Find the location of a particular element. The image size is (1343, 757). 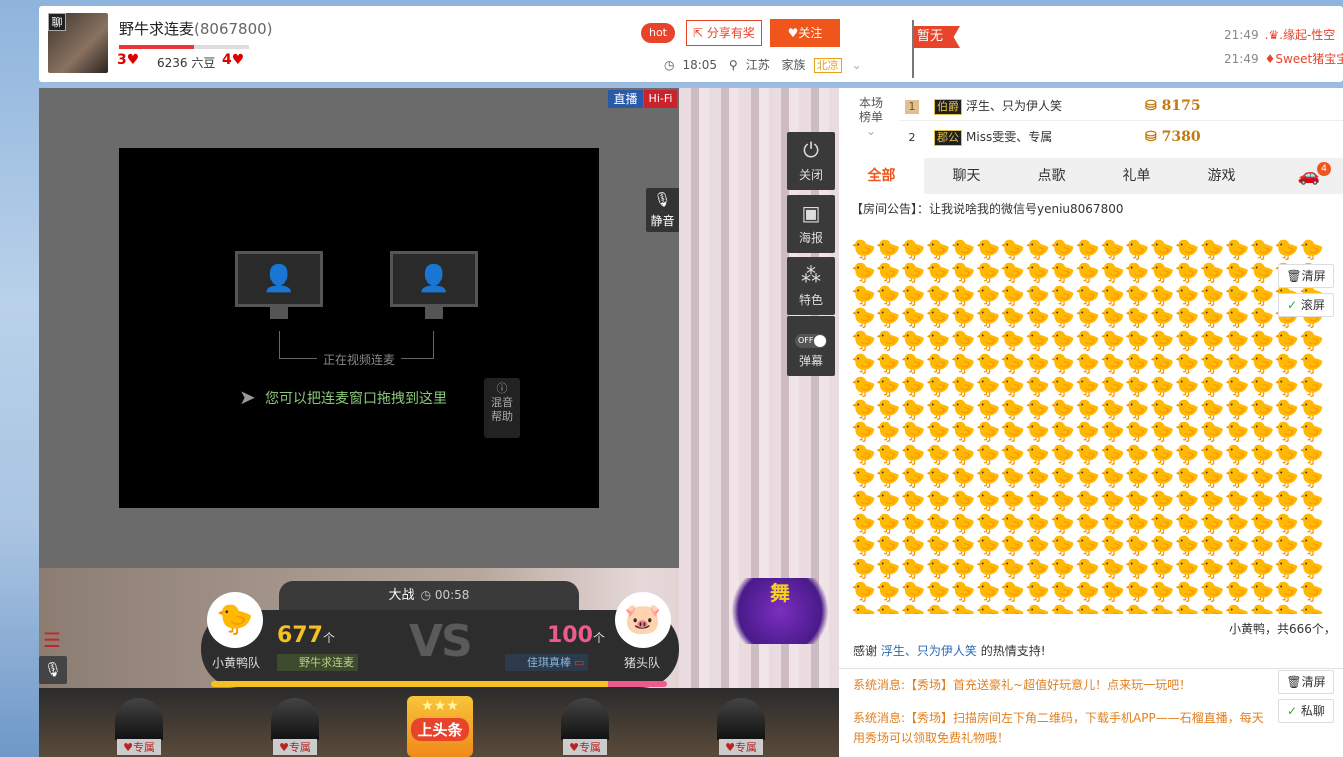

tab-car: 🚗 4 is located at coordinates (1309, 176).